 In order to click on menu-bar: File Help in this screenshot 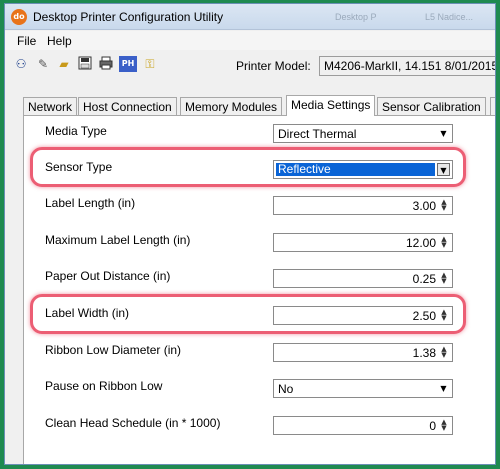, I will do `click(250, 40)`.